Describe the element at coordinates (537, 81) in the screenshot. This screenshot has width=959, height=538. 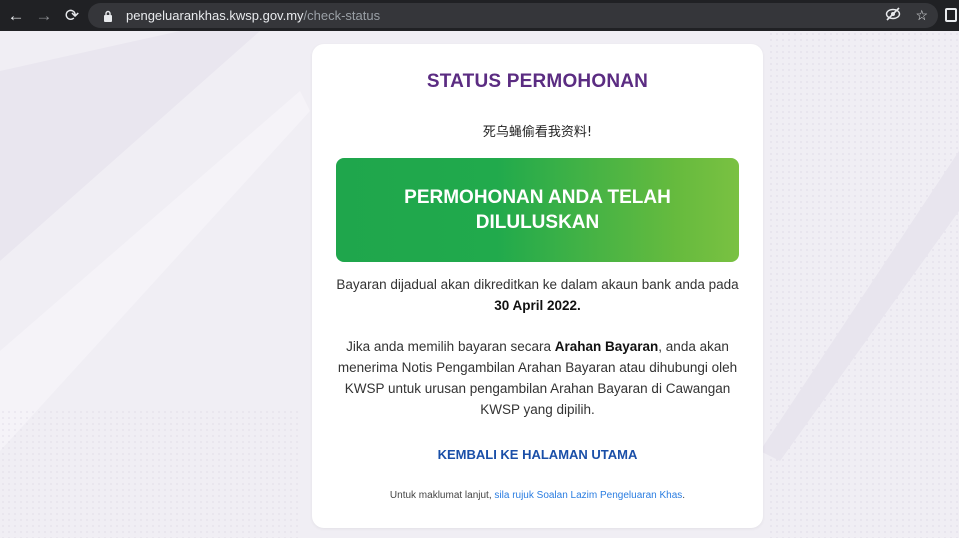
I see `page-title: STATUS PERMOHONAN` at that location.